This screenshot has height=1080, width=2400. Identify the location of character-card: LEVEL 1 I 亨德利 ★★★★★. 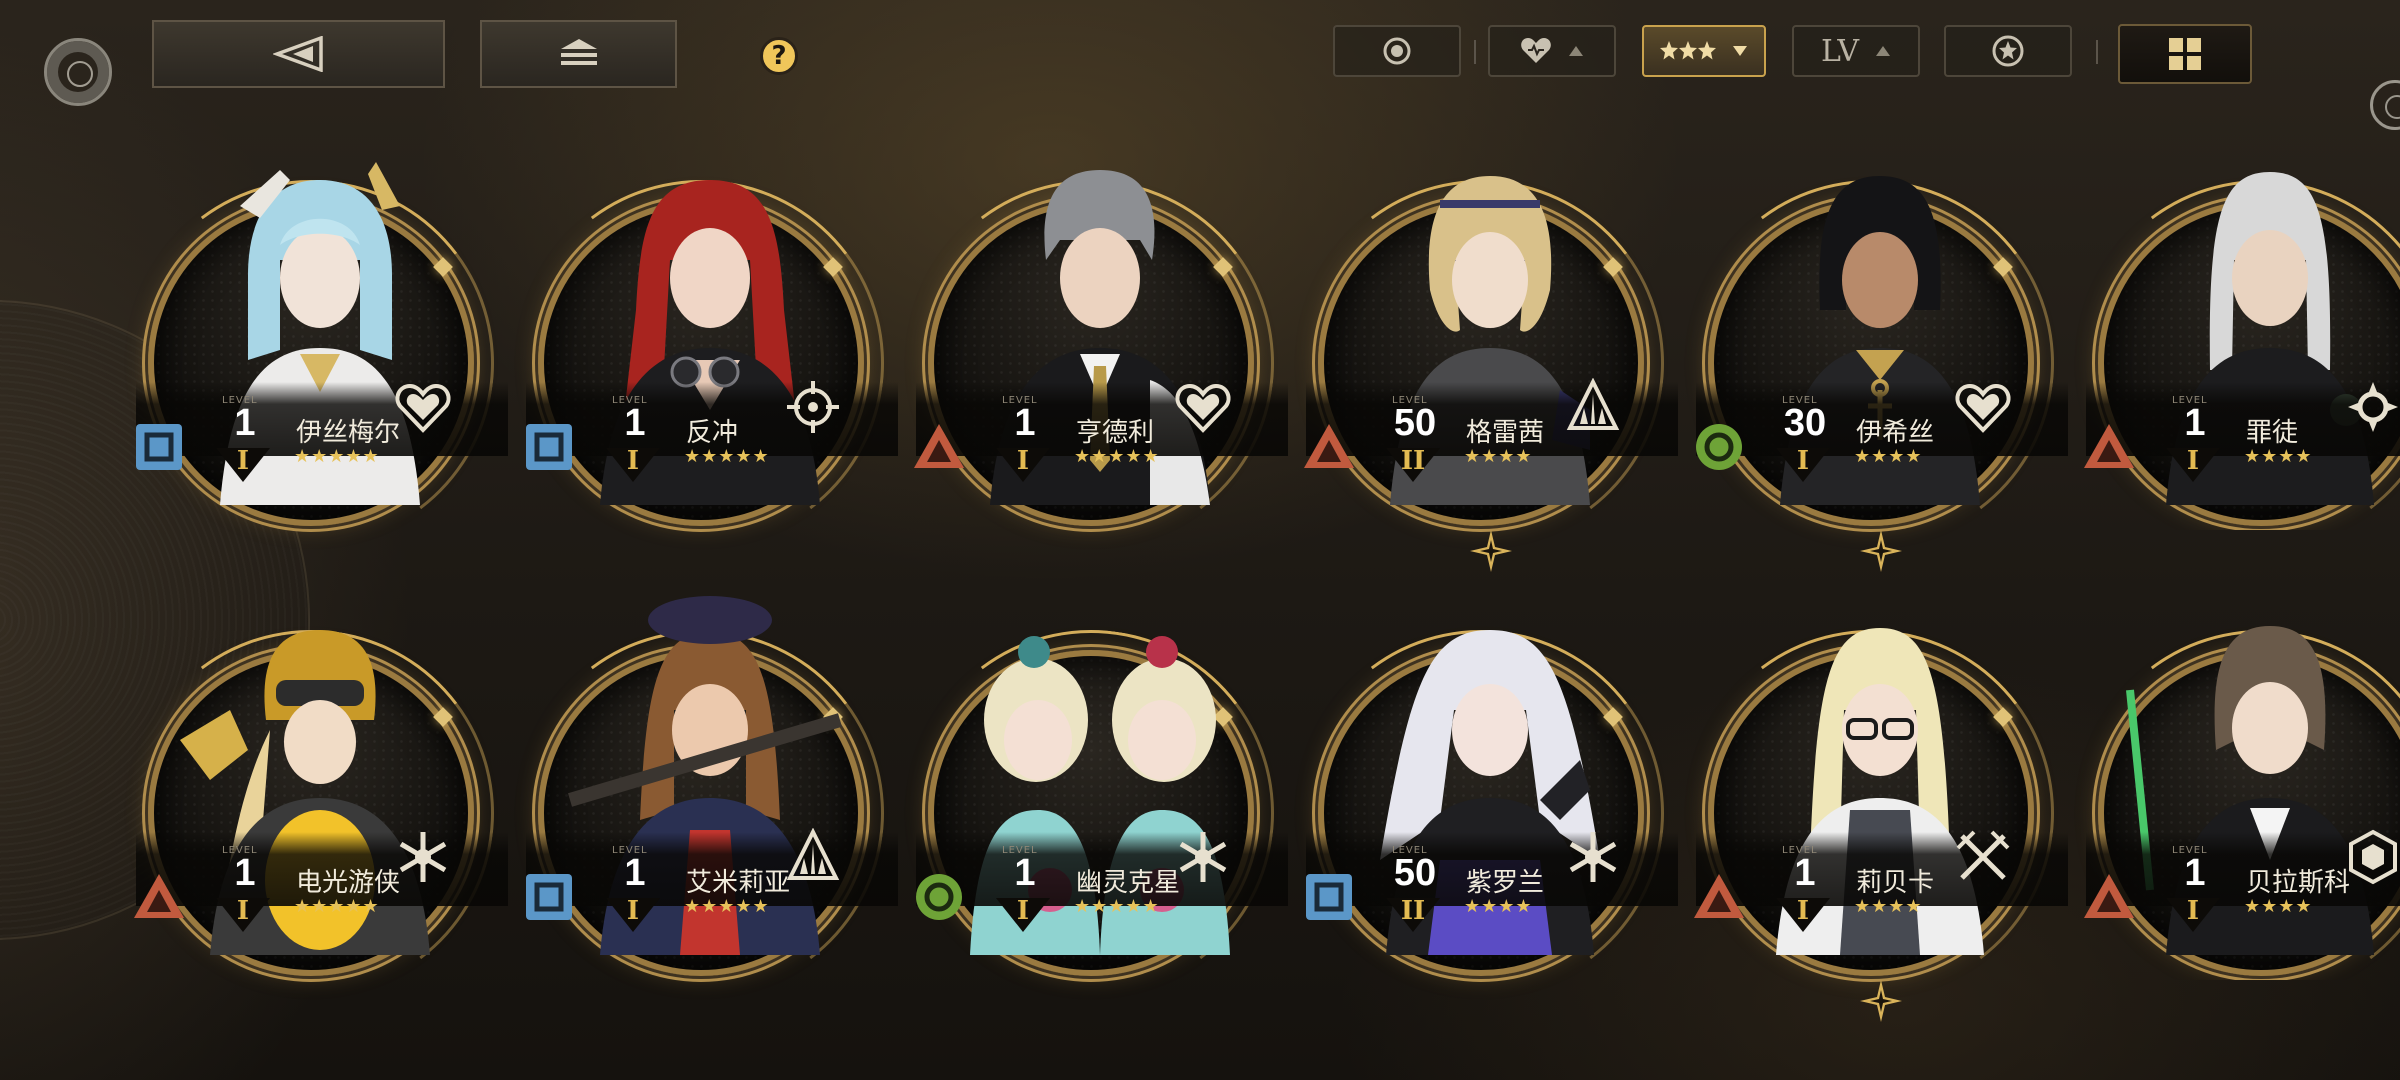
(1091, 340).